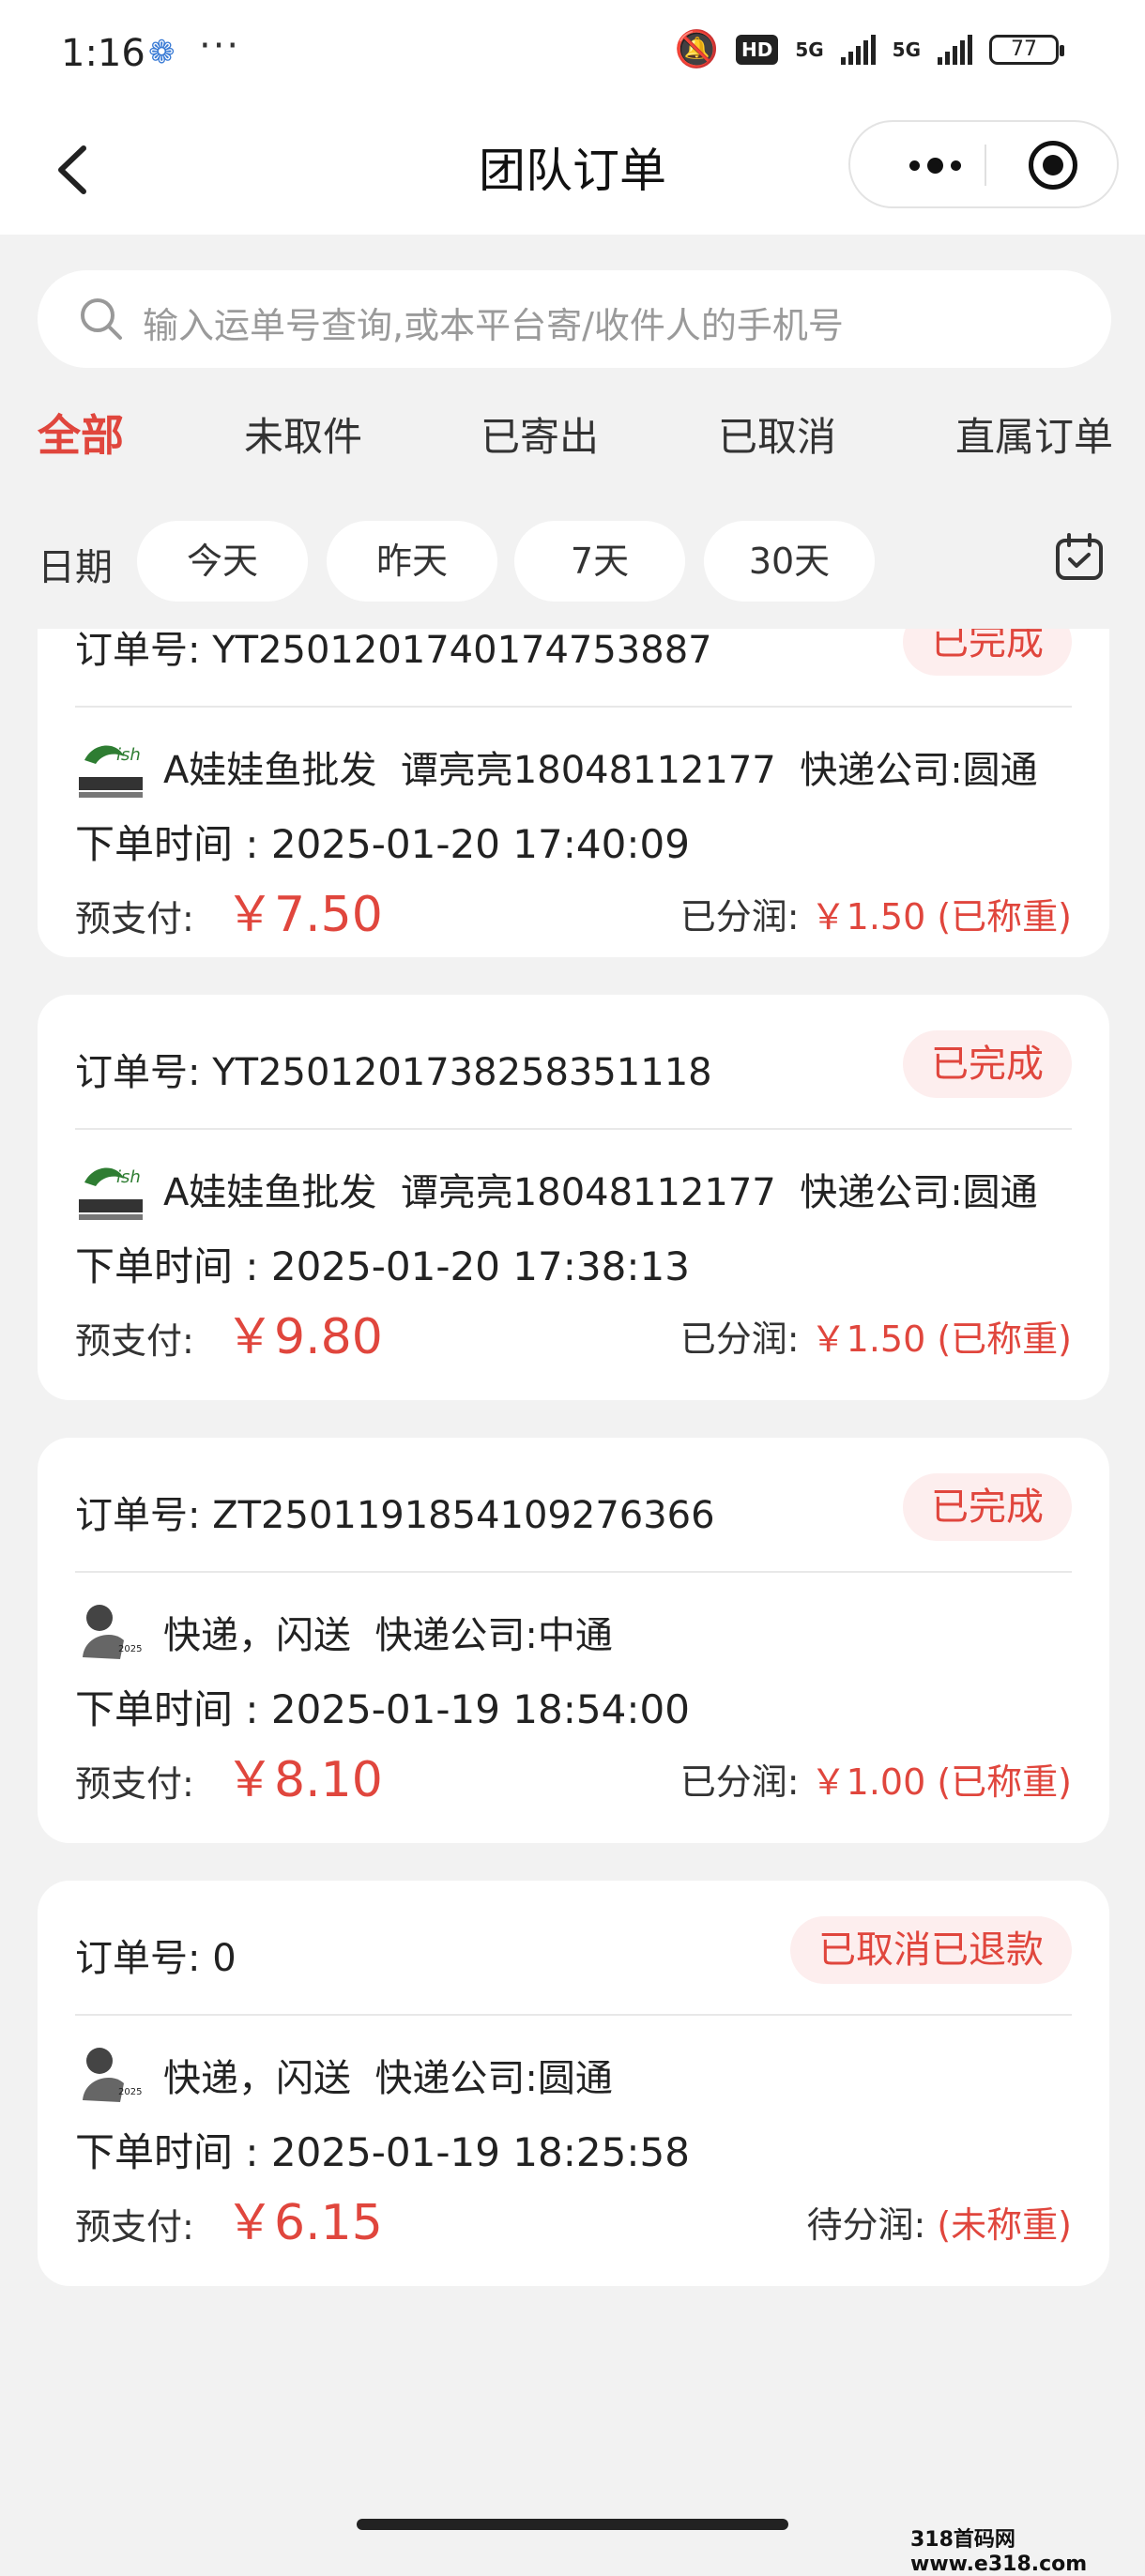  I want to click on close-miniprogram-button, so click(1053, 165).